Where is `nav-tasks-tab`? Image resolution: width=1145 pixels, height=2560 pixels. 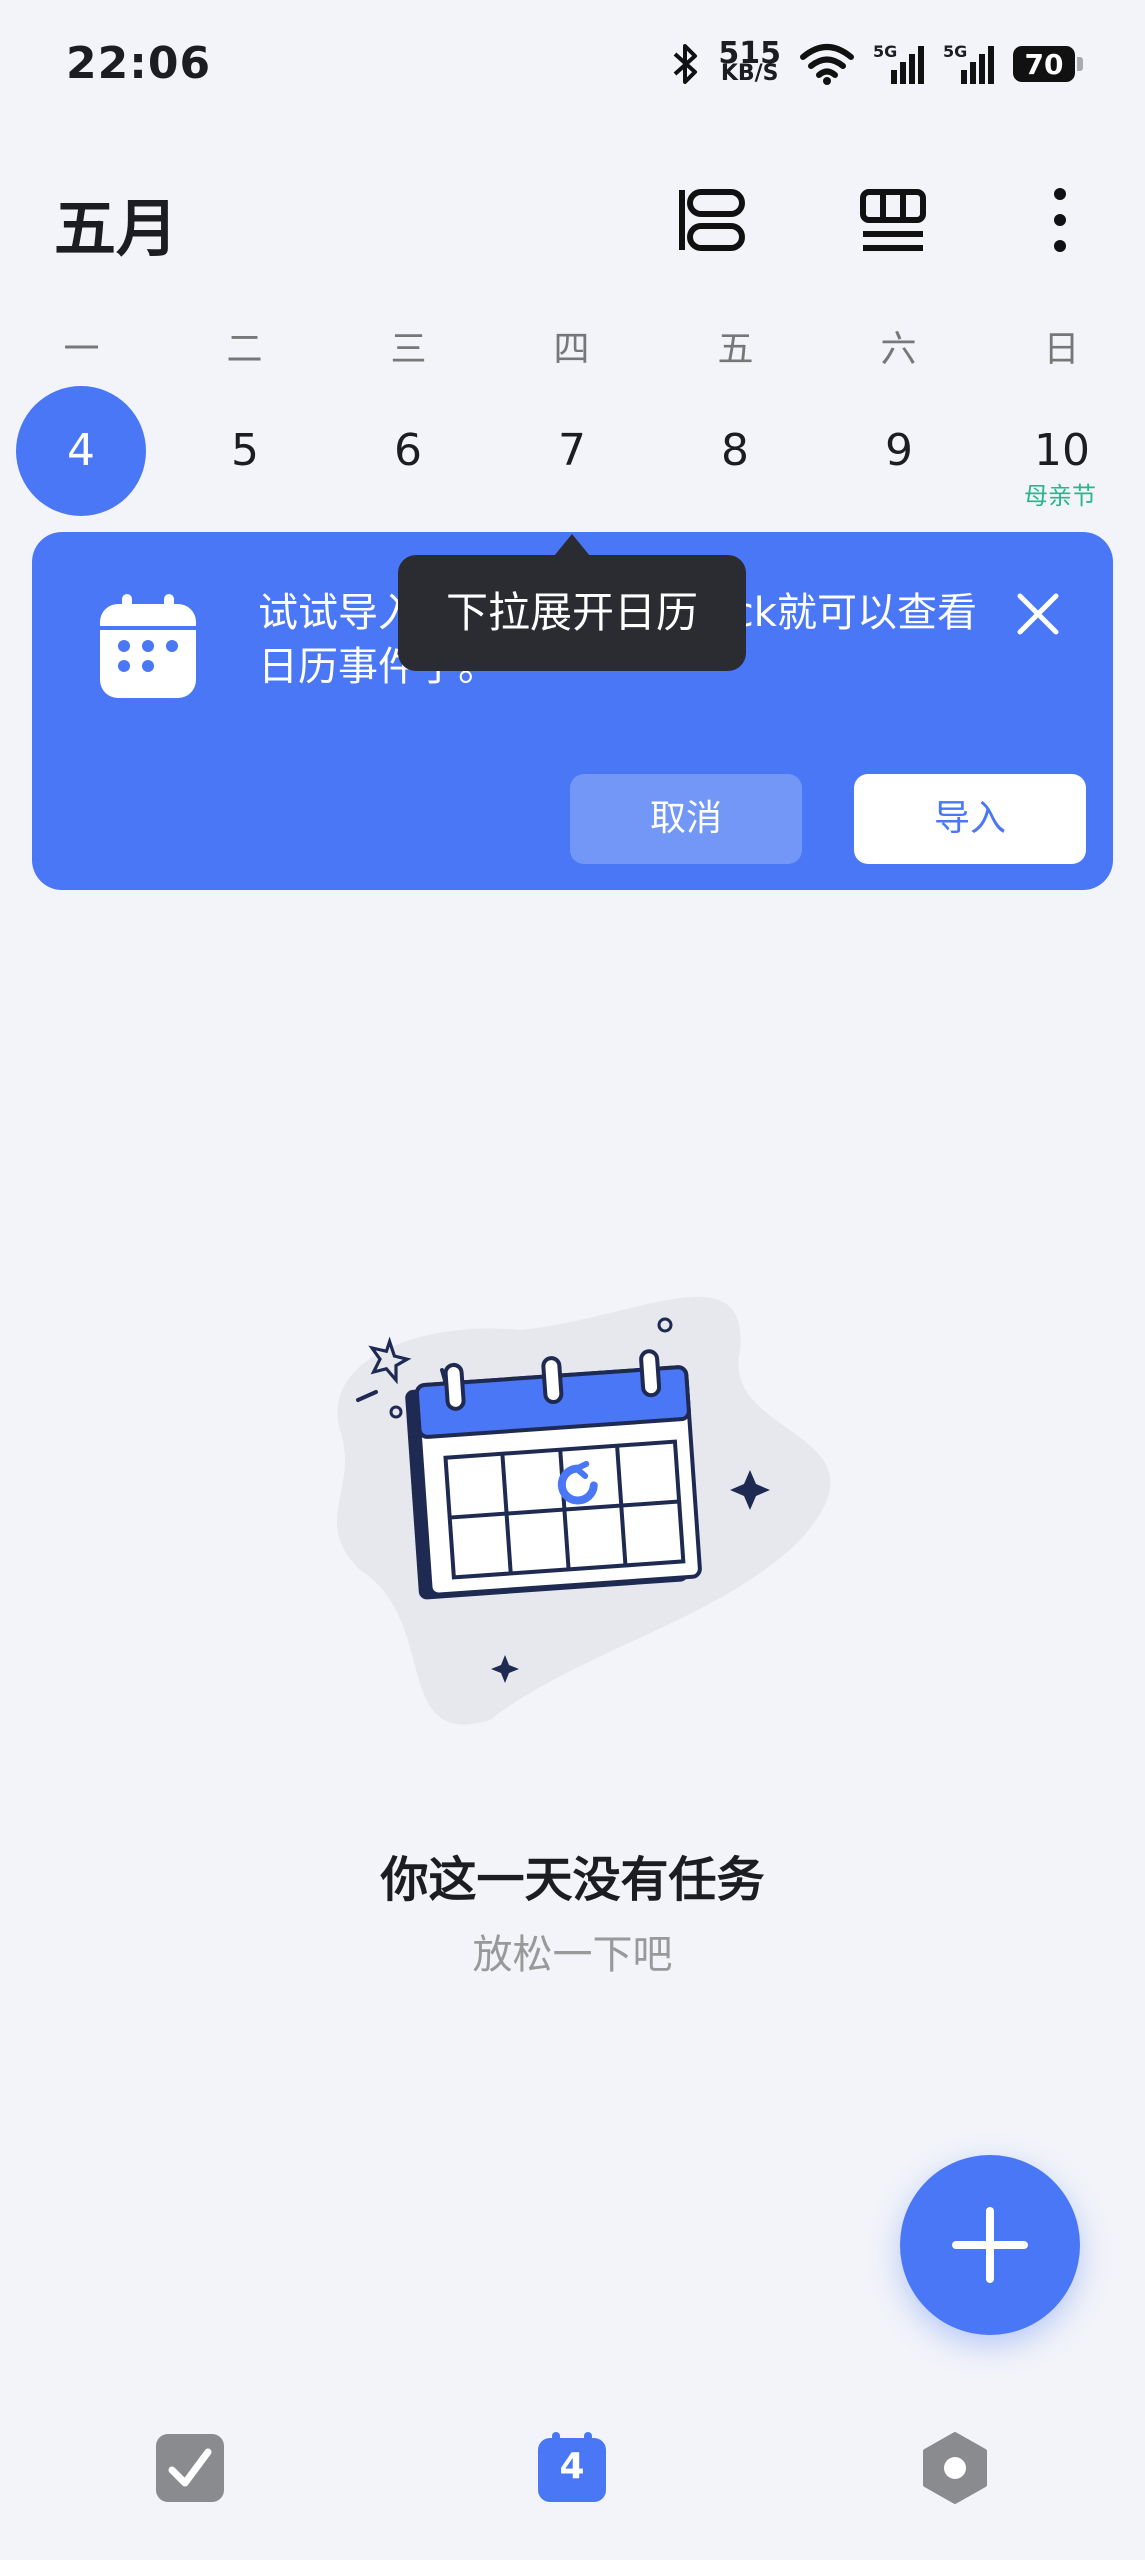
nav-tasks-tab is located at coordinates (190, 2468).